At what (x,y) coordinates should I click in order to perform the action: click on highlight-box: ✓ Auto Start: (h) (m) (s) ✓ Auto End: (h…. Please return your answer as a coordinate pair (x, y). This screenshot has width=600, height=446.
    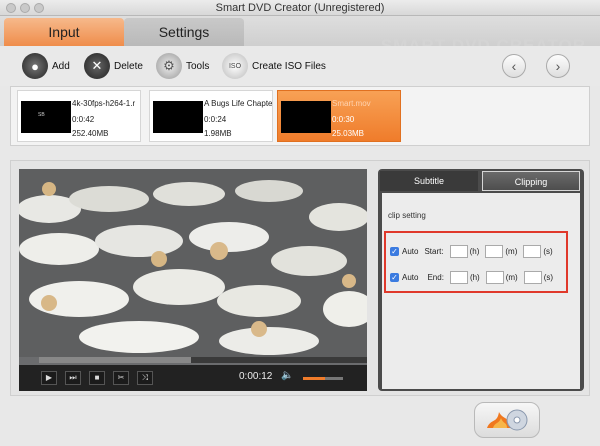
    Looking at the image, I should click on (476, 262).